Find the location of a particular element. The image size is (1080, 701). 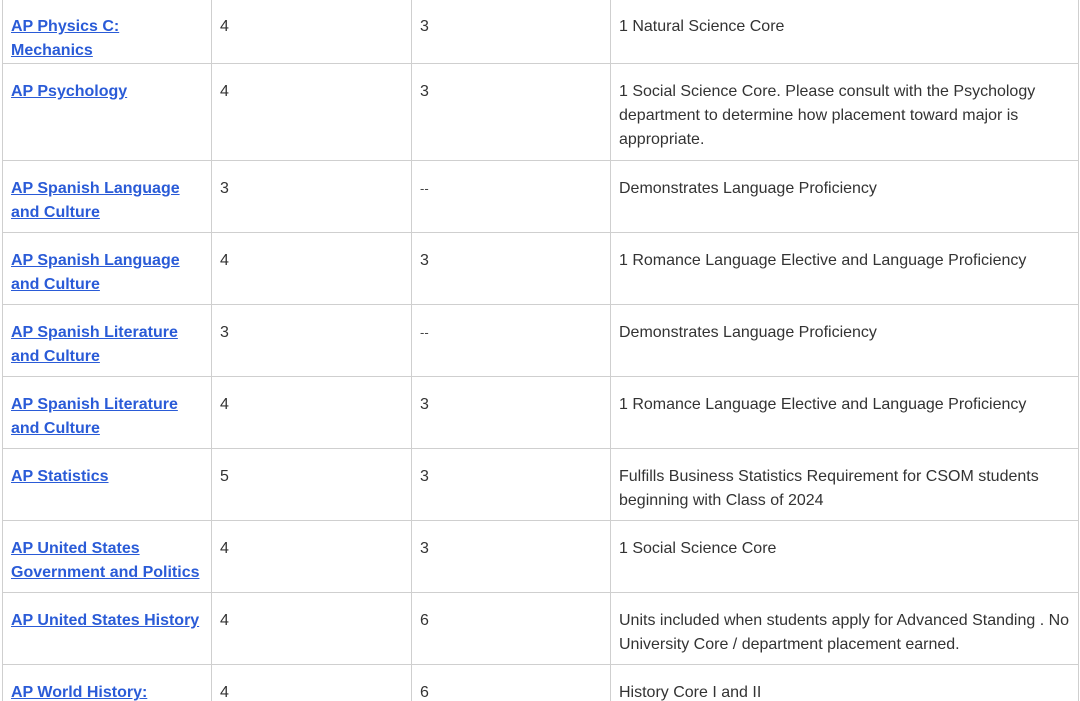

notes-cell: History Core I and II is located at coordinates (844, 682).